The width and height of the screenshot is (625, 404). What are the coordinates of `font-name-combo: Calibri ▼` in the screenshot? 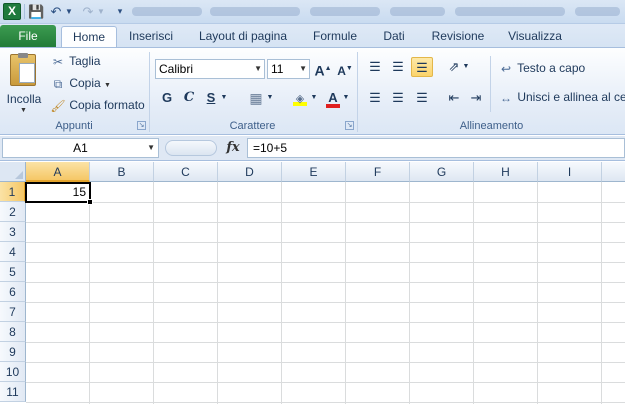 It's located at (210, 69).